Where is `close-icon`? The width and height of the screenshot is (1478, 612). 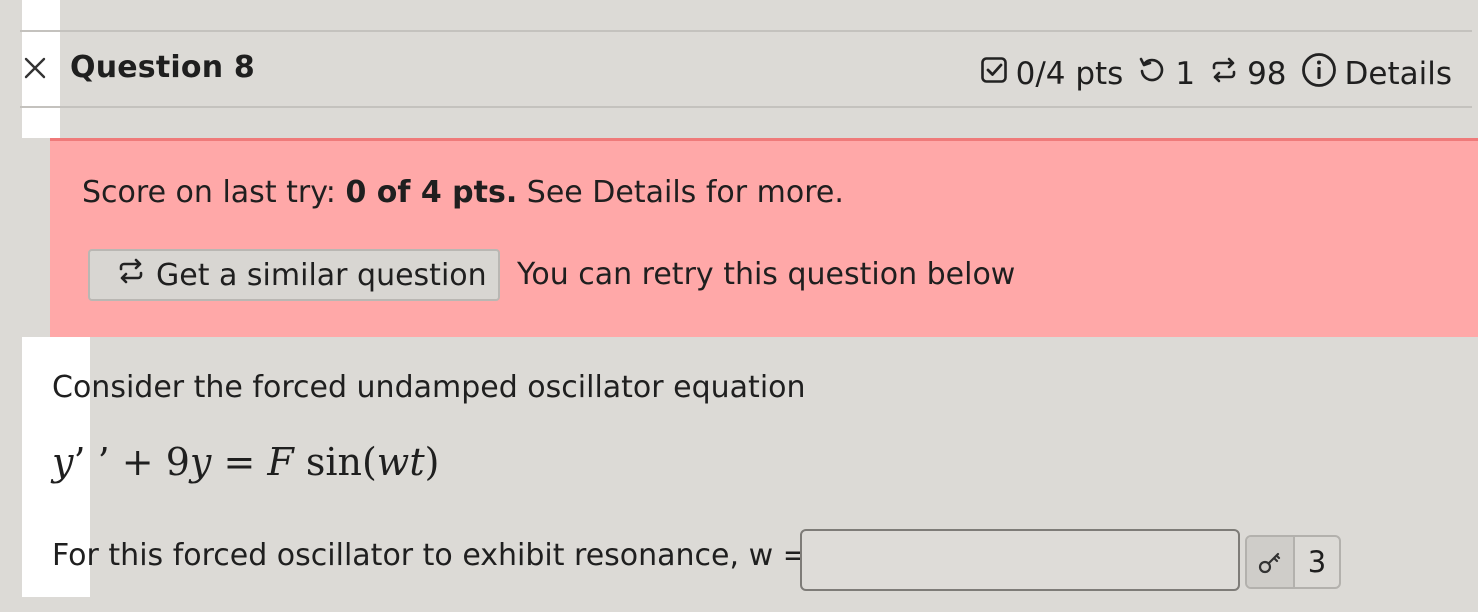 close-icon is located at coordinates (35, 68).